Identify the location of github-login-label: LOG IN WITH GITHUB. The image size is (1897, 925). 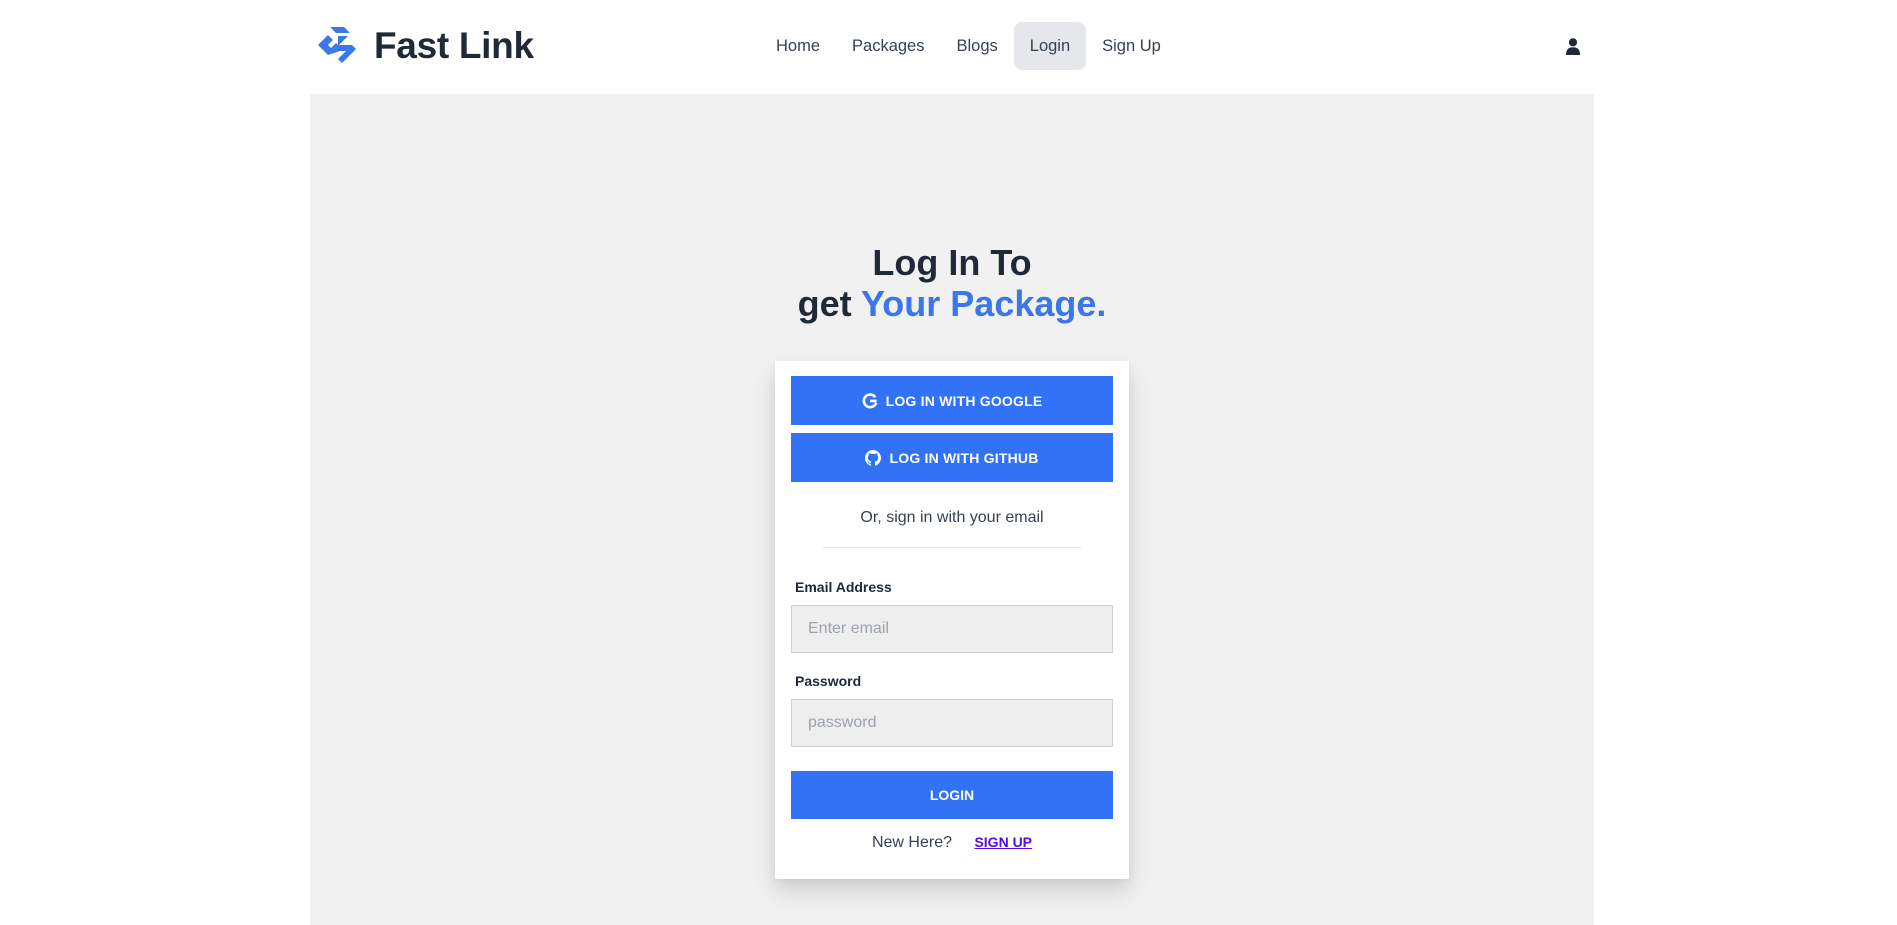
(964, 457).